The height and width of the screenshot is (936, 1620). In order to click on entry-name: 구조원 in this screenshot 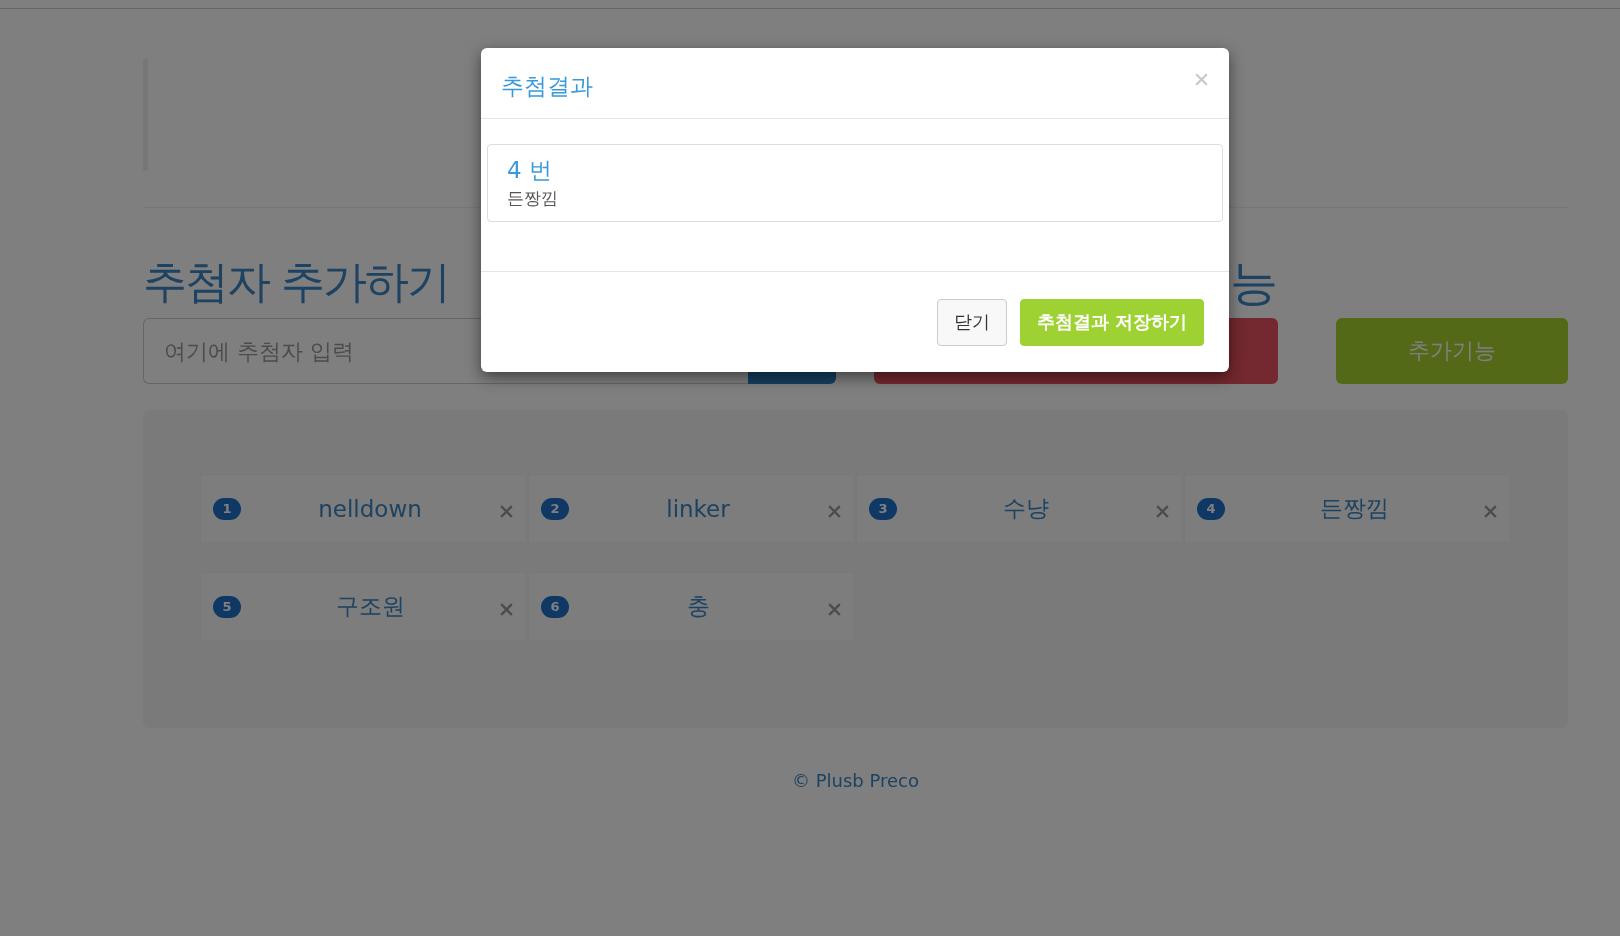, I will do `click(370, 606)`.